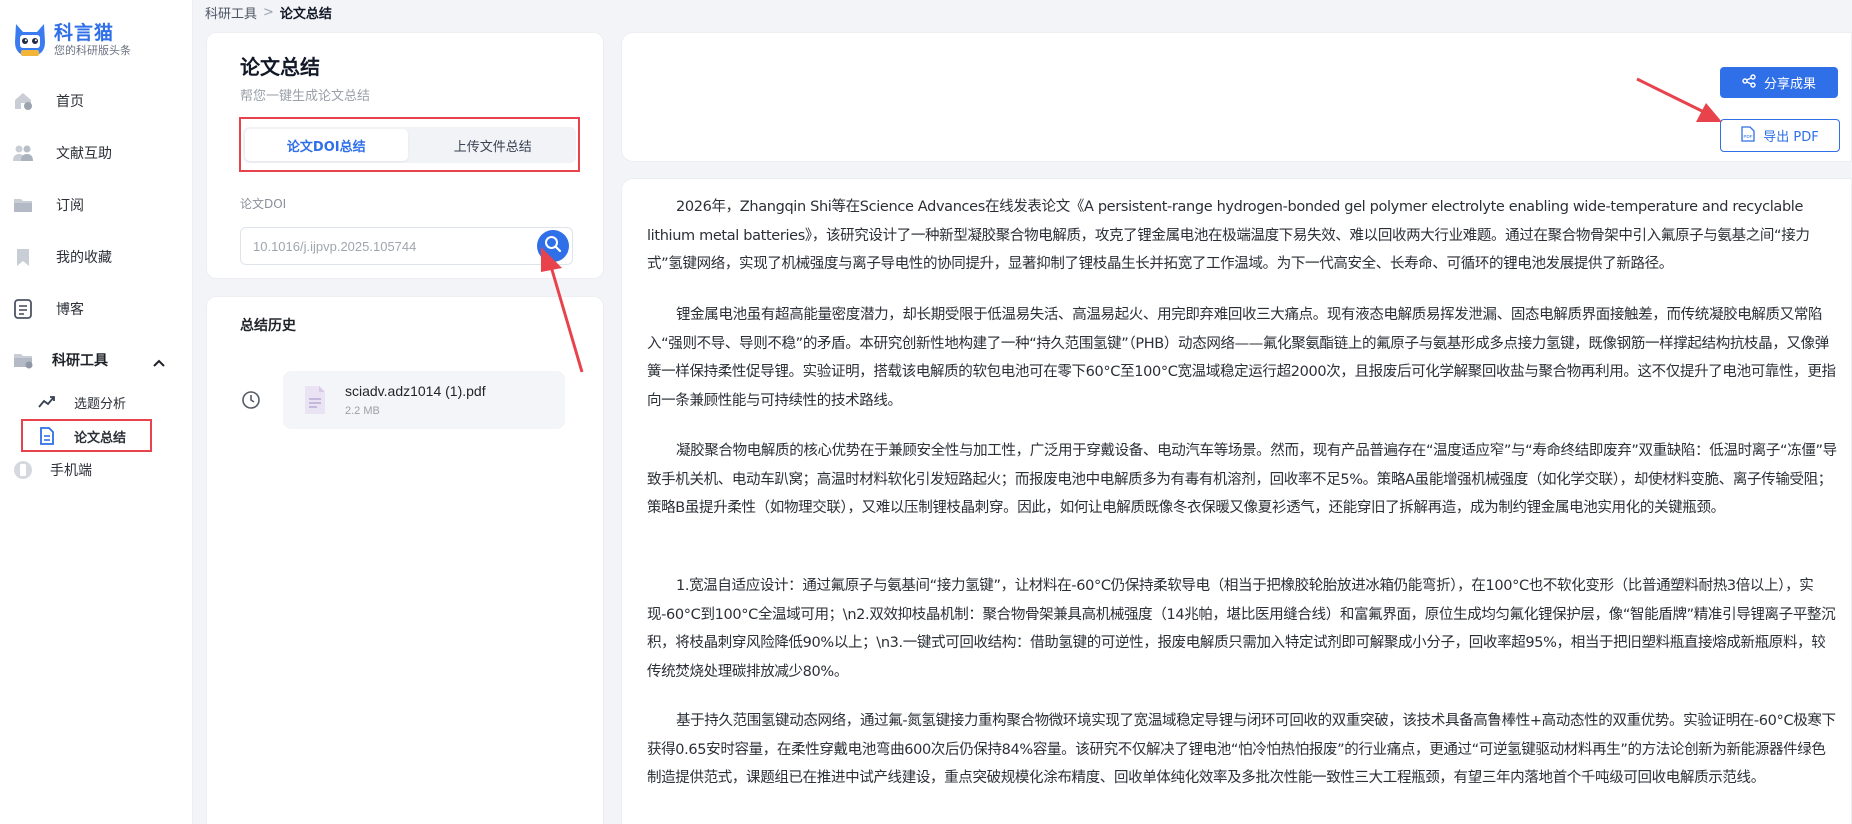 Image resolution: width=1852 pixels, height=824 pixels. I want to click on pdf-file-icon, so click(315, 402).